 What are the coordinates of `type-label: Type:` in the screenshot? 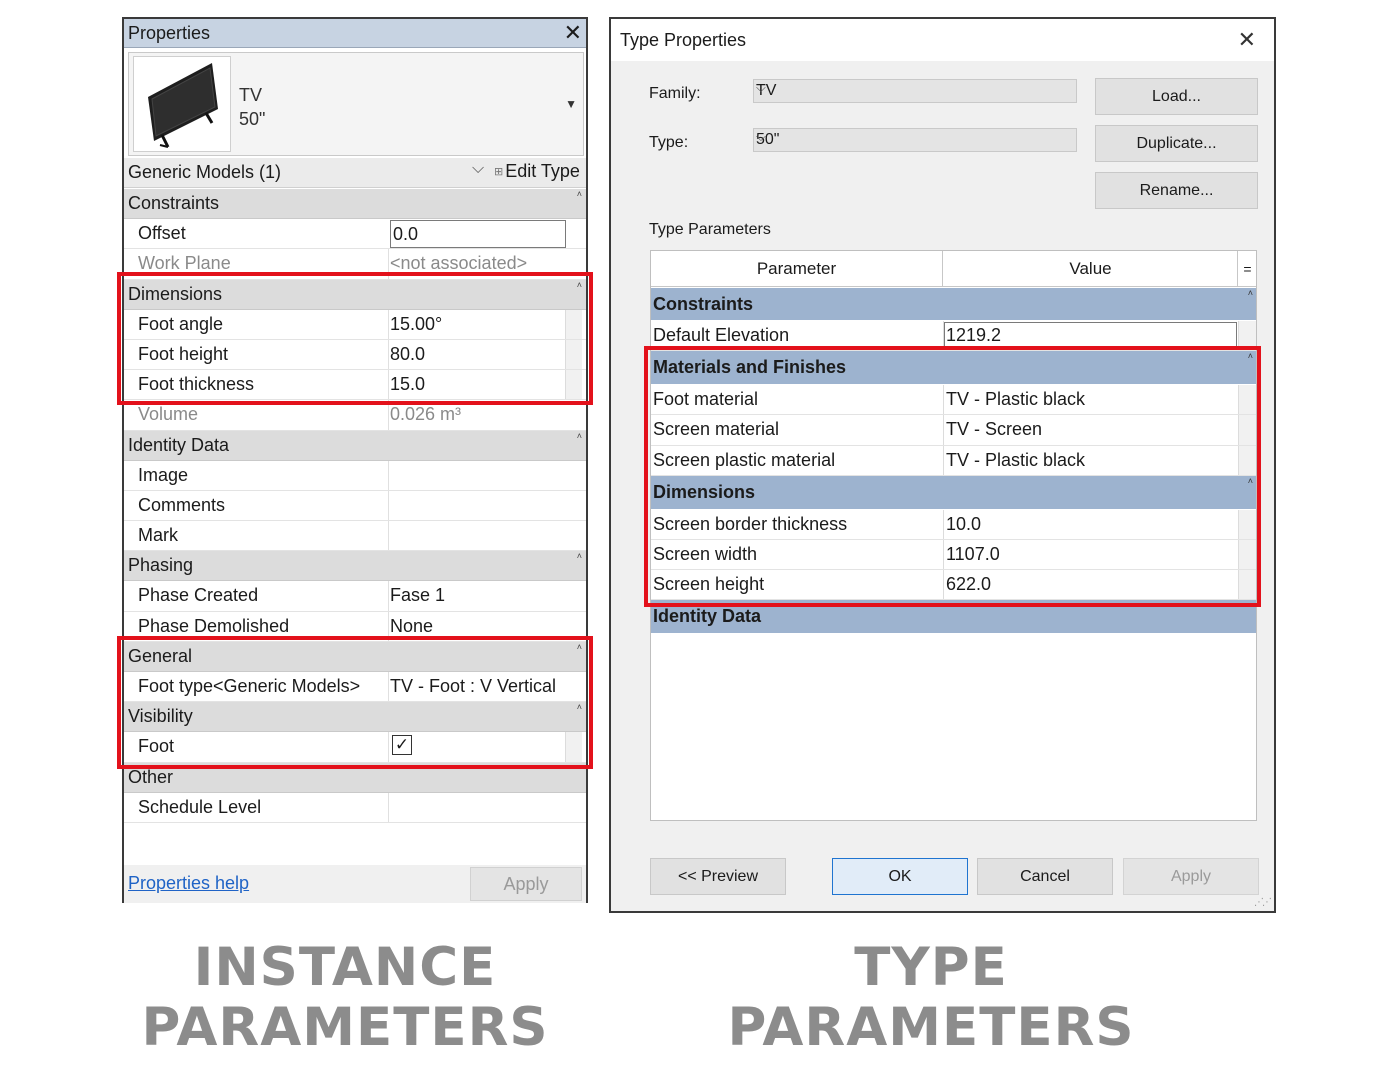 It's located at (669, 142).